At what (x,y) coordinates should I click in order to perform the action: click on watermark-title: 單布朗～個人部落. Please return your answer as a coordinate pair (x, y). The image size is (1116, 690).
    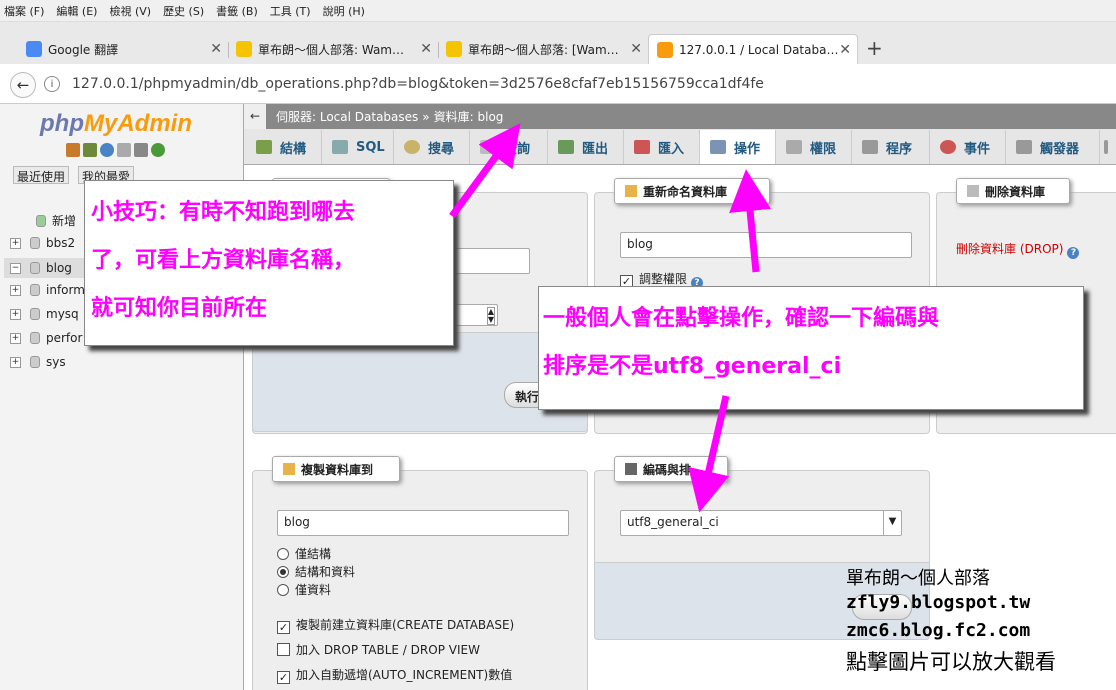
    Looking at the image, I should click on (918, 578).